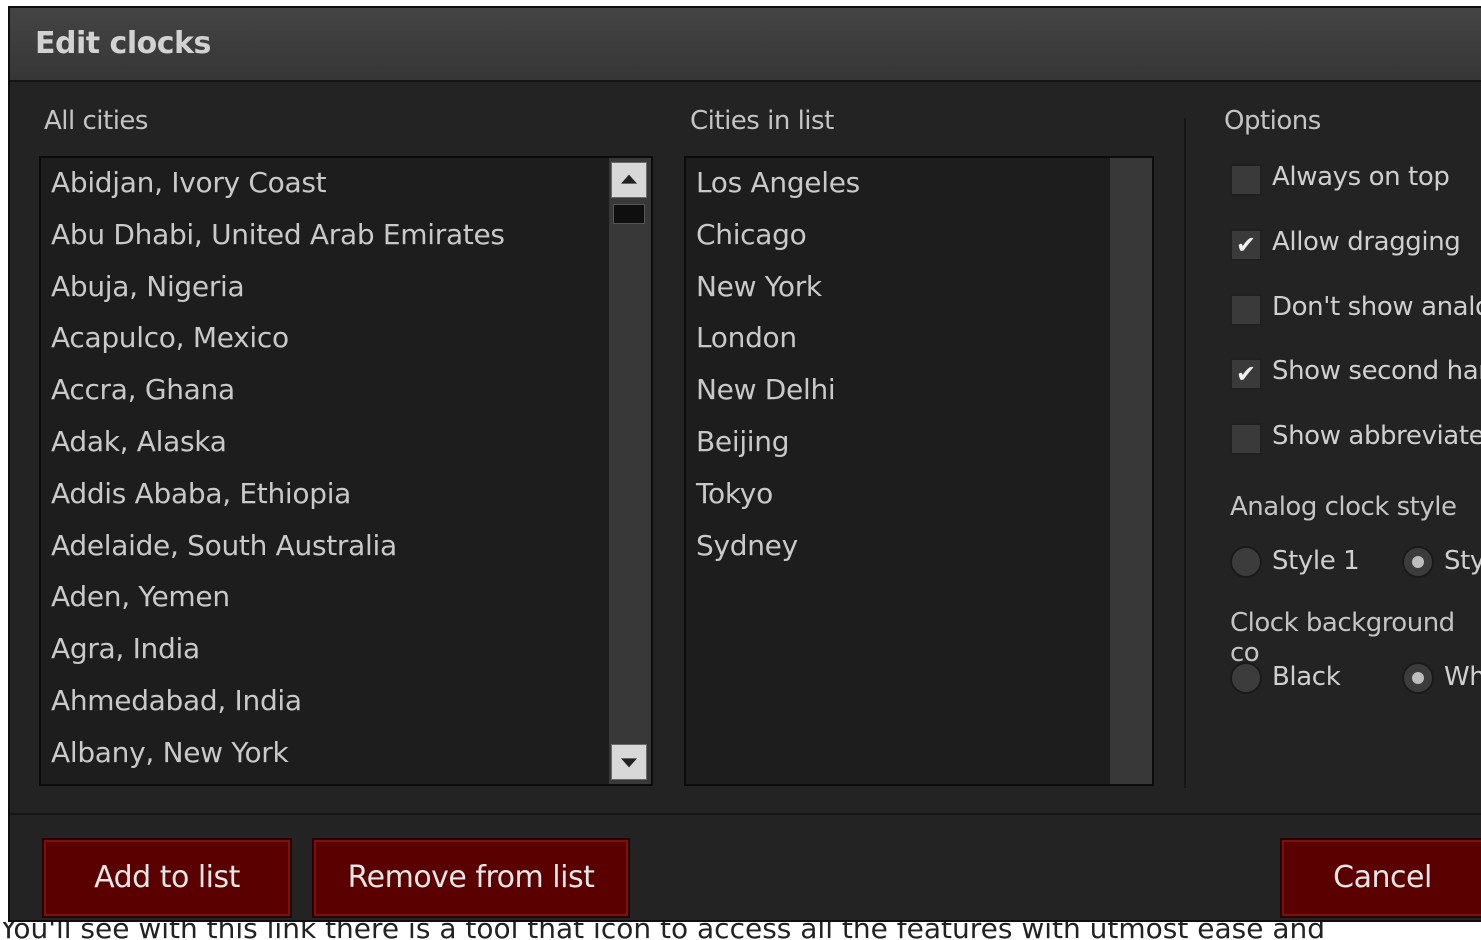 The image size is (1481, 940). Describe the element at coordinates (746, 337) in the screenshot. I see `cities-in-list-list-item: London` at that location.